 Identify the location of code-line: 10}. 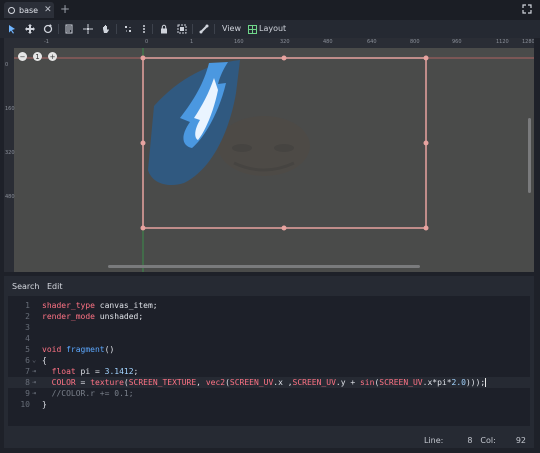
(269, 404).